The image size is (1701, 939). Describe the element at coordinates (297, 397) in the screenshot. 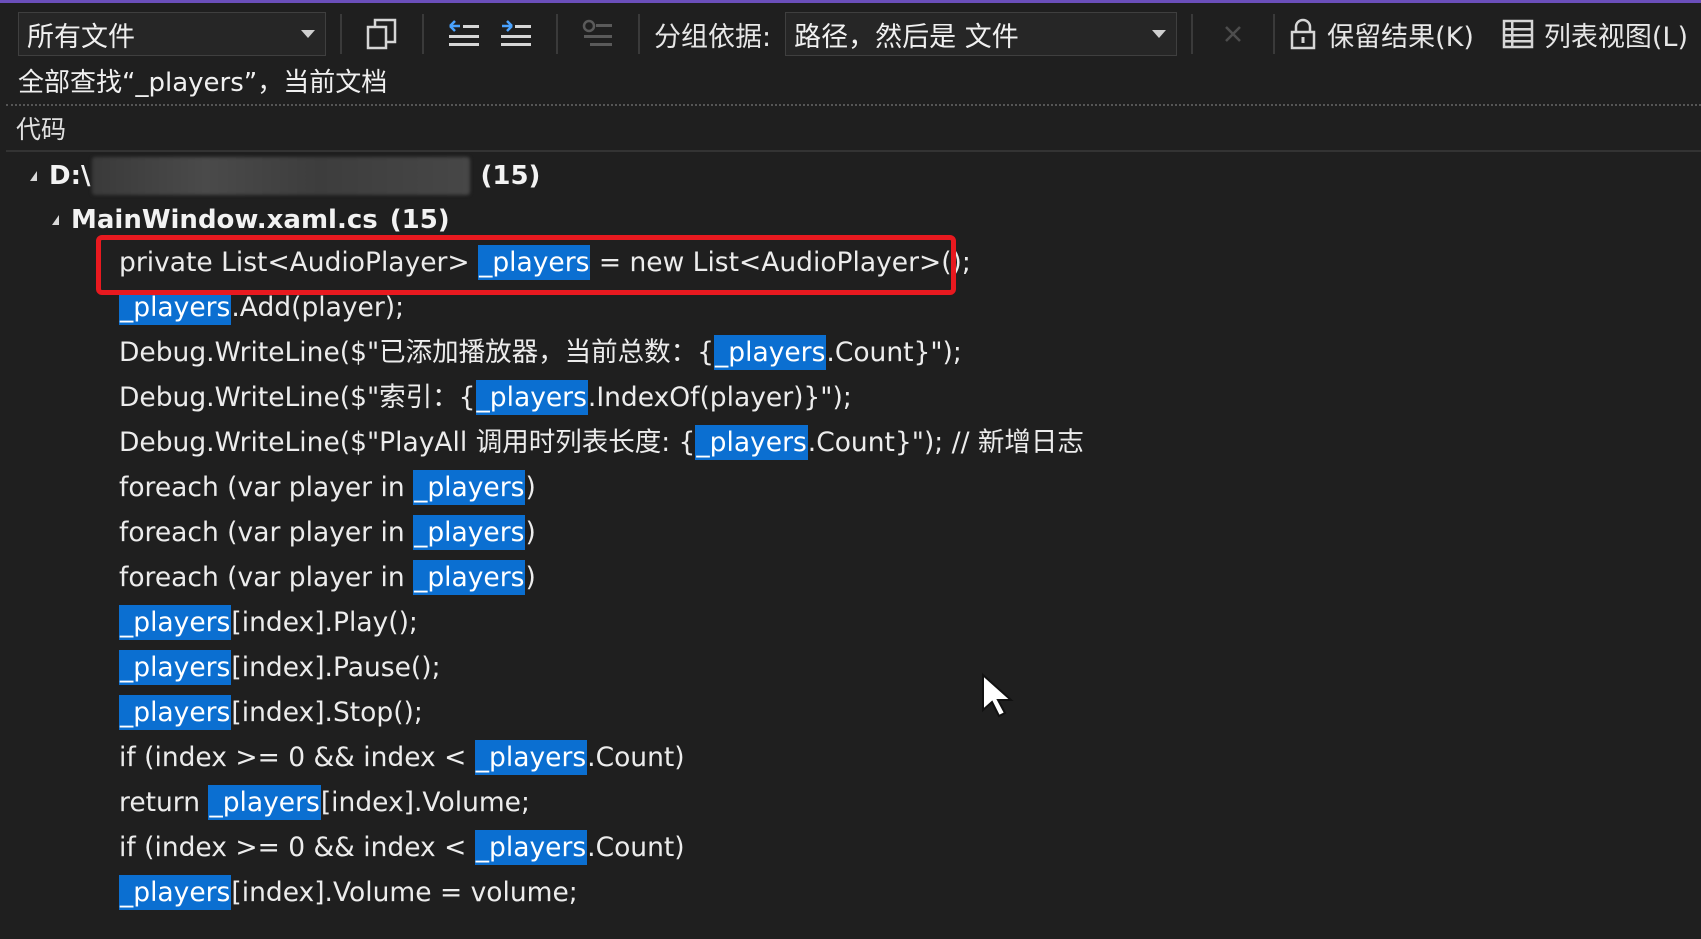

I see `code-text: Debug.WriteLine($"索引：{` at that location.